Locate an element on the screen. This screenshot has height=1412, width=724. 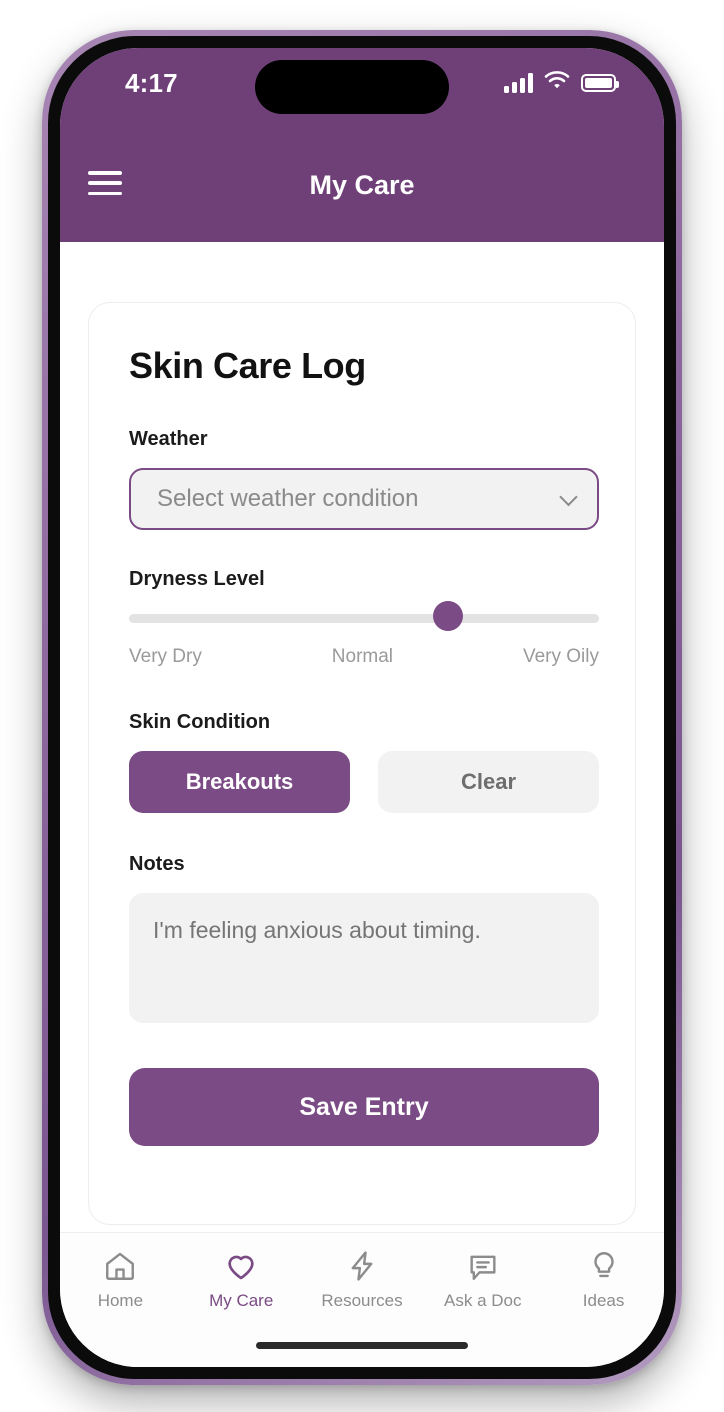
nav-item-my-care: My Care is located at coordinates (241, 1280).